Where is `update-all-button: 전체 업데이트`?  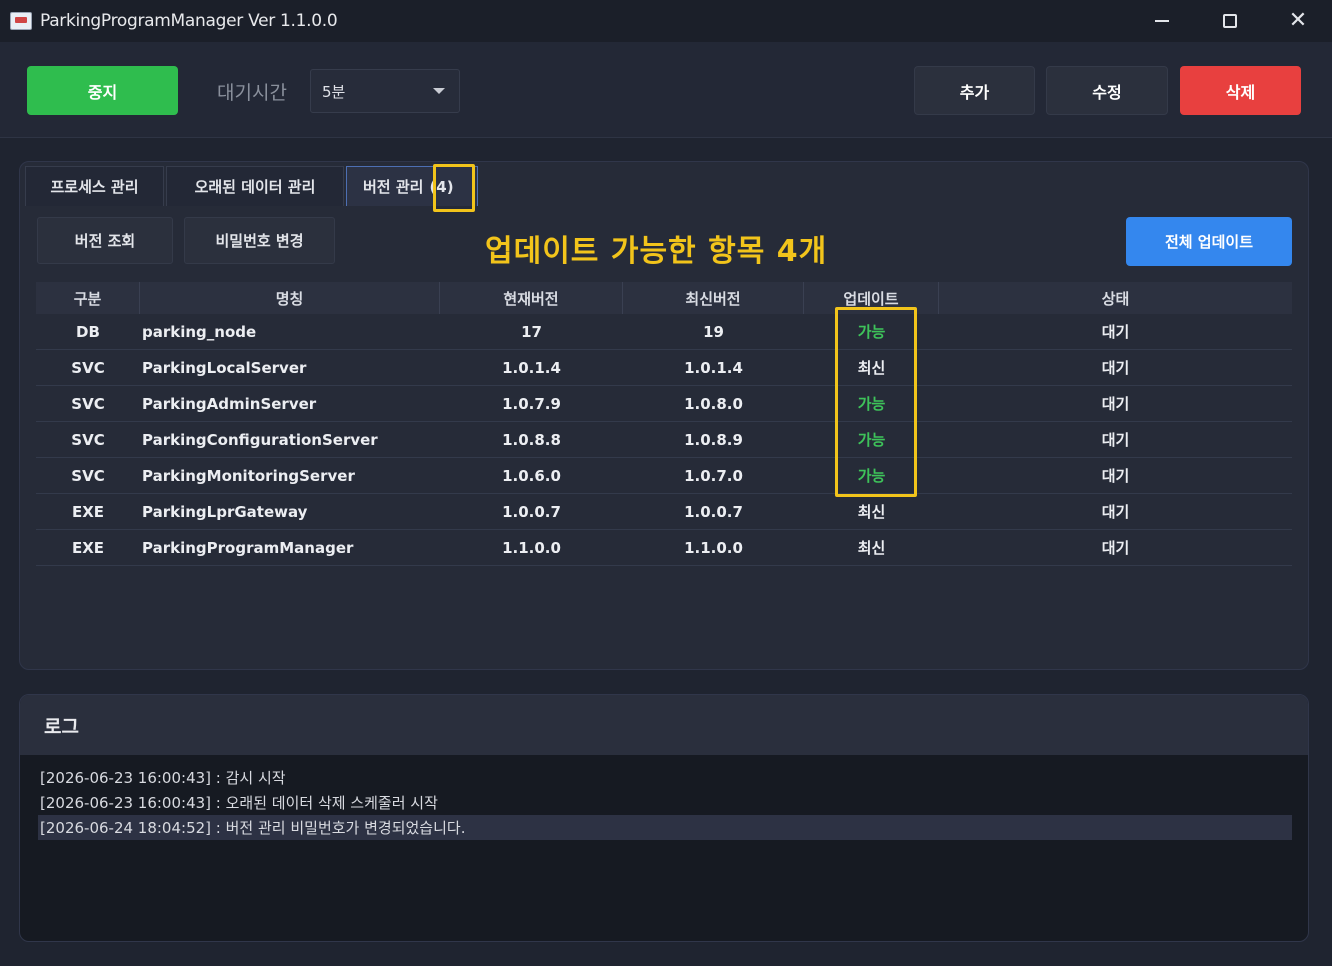 update-all-button: 전체 업데이트 is located at coordinates (1209, 241).